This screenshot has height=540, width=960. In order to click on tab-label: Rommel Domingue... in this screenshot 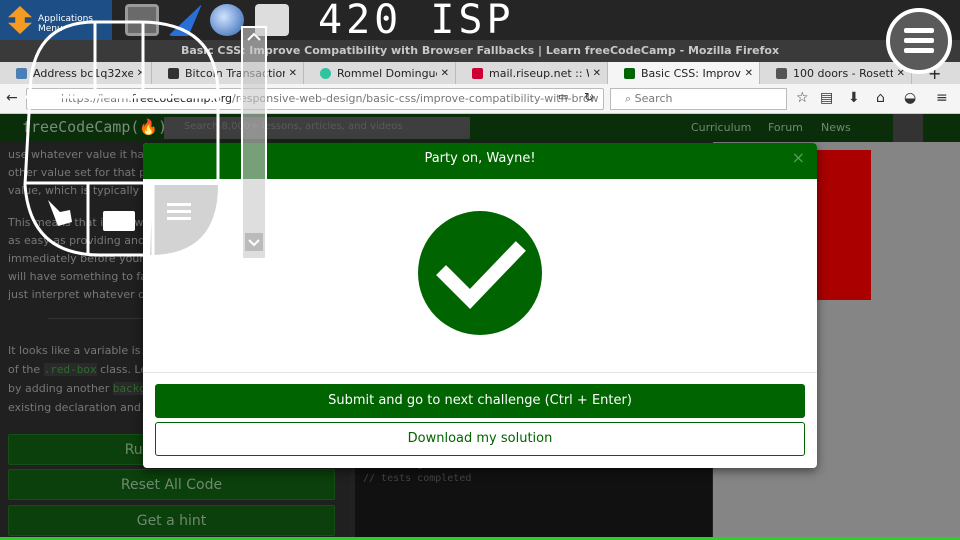, I will do `click(387, 73)`.